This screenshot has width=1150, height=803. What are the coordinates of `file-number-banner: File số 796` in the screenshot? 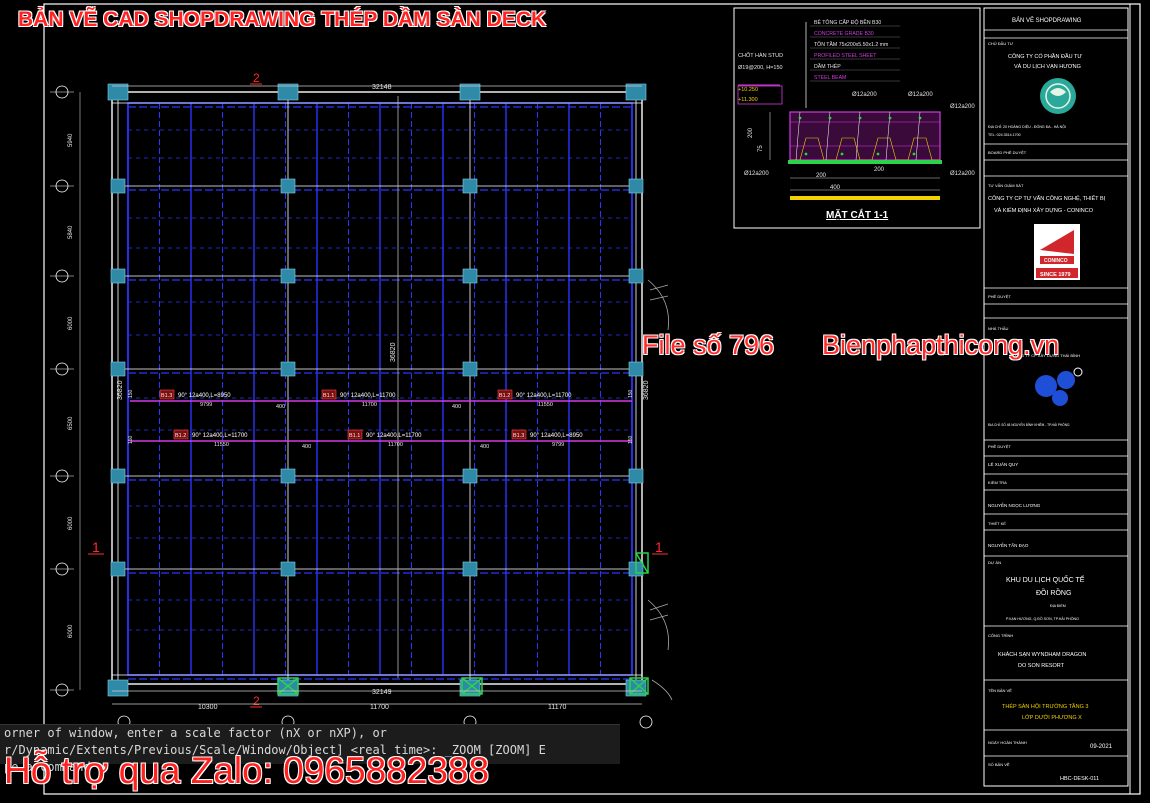 It's located at (708, 345).